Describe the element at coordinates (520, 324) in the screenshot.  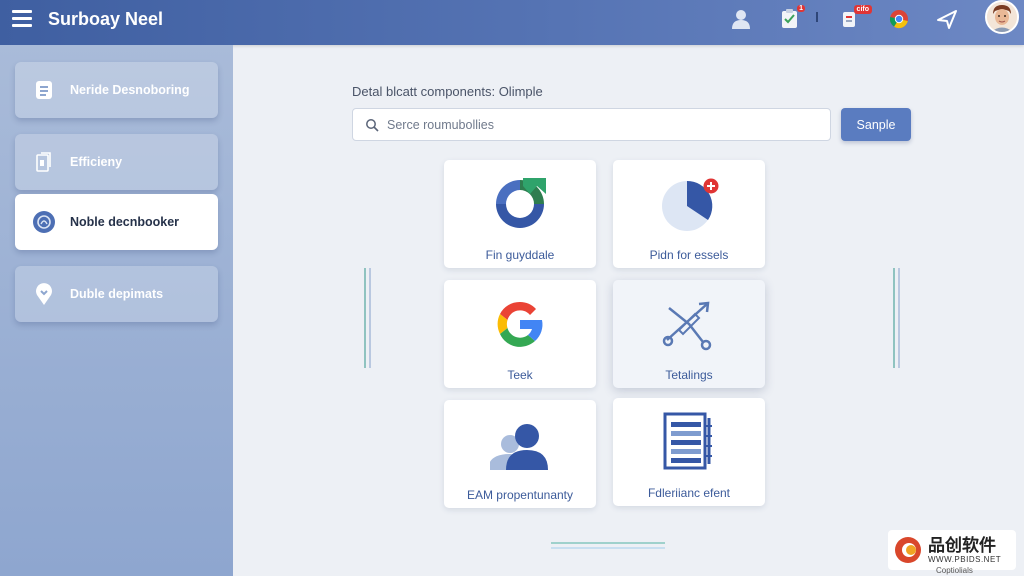
I see `google-icon` at that location.